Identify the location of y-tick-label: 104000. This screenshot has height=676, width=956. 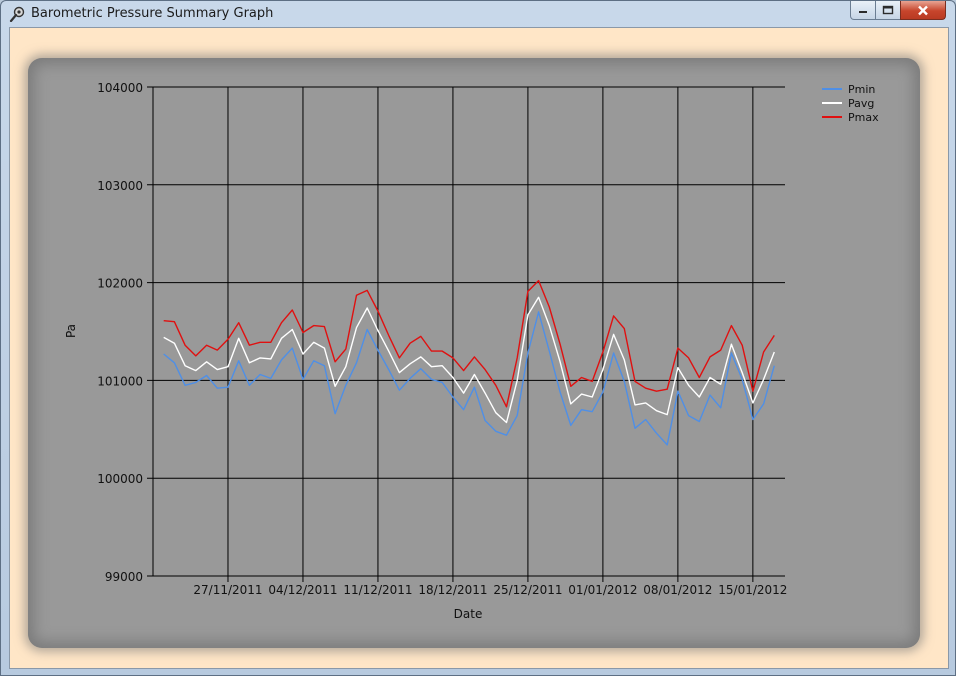
(120, 88).